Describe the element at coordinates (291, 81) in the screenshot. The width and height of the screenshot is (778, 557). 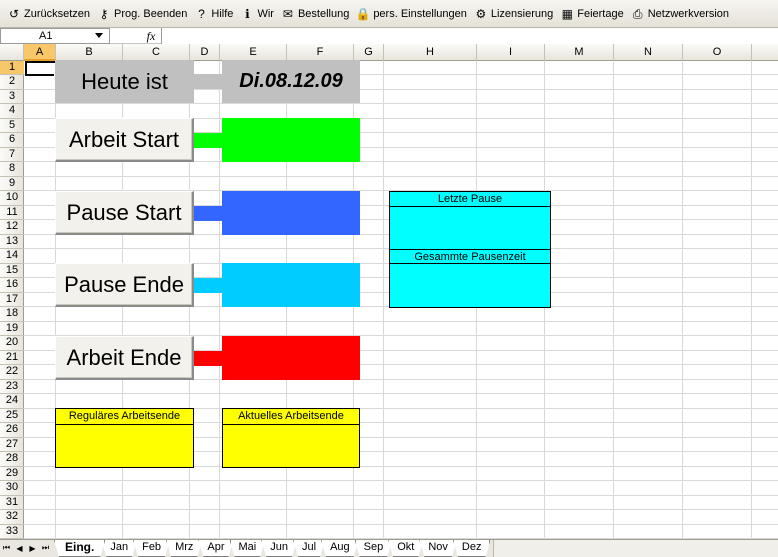
I see `date-display: Di.08.12.09` at that location.